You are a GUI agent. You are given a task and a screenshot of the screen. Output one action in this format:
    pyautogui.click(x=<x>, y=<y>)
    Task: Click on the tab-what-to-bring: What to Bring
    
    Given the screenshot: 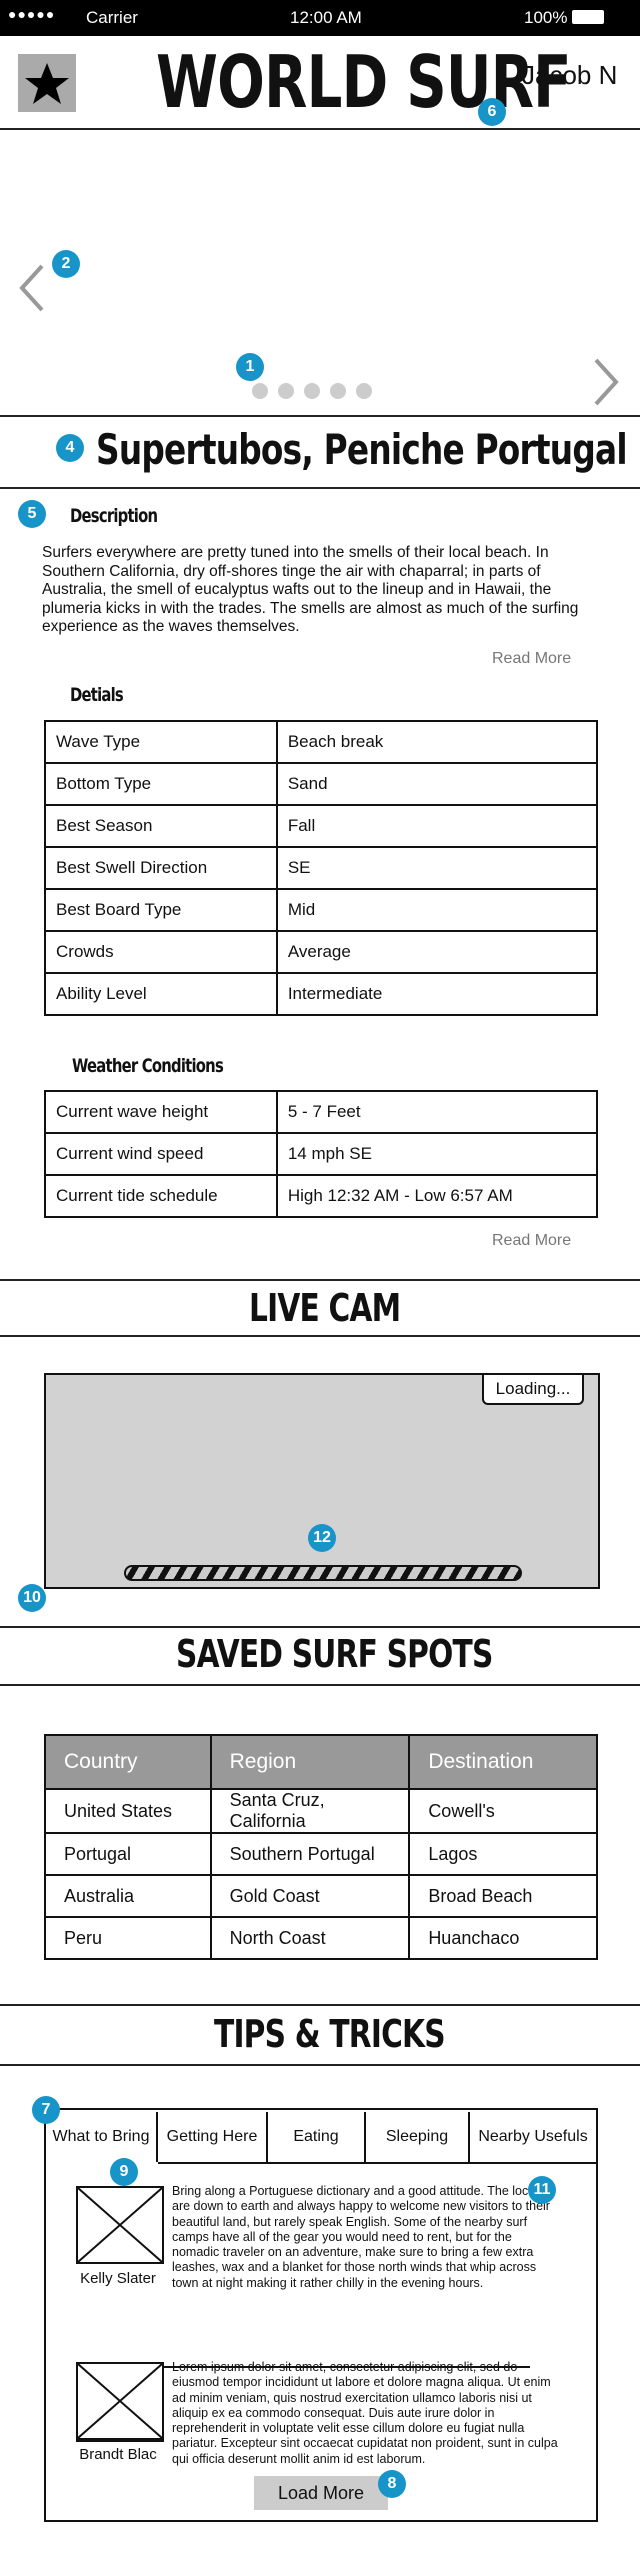 What is the action you would take?
    pyautogui.click(x=102, y=2137)
    